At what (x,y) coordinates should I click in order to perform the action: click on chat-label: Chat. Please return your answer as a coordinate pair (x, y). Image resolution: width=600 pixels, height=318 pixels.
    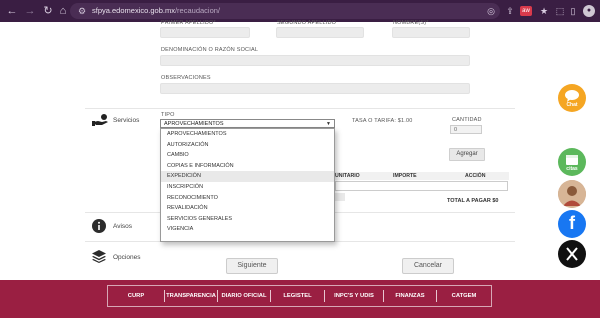
    Looking at the image, I should click on (572, 105).